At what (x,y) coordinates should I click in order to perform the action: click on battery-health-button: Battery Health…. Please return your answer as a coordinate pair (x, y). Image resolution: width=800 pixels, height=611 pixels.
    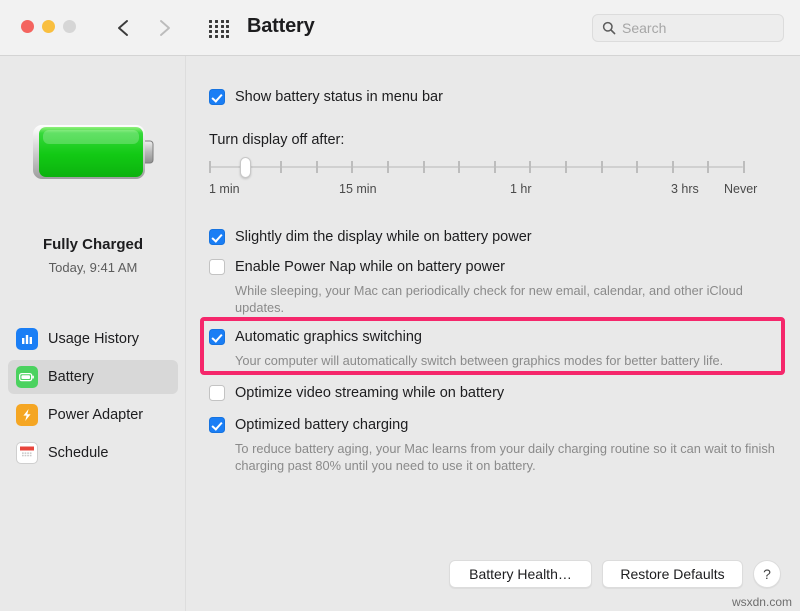
    Looking at the image, I should click on (520, 574).